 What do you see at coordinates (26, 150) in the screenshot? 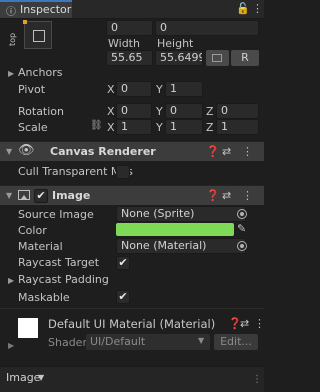
I see `eye-icon: 👁` at bounding box center [26, 150].